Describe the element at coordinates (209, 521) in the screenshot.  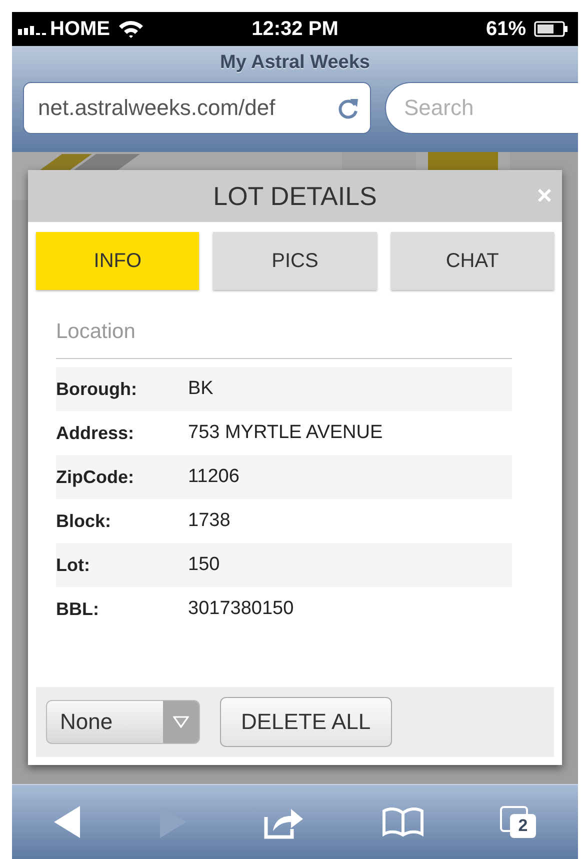
I see `field-value: 1738` at that location.